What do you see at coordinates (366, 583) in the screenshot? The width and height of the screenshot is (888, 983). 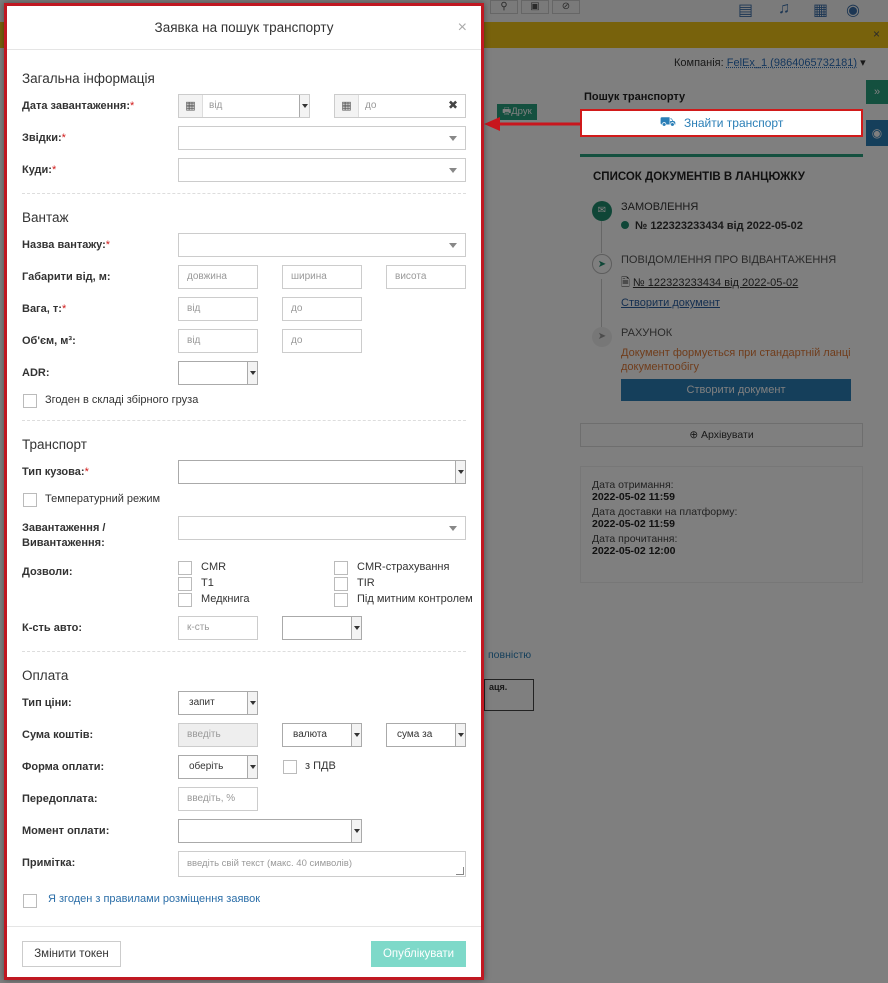 I see `permit-tir-label: TIR` at bounding box center [366, 583].